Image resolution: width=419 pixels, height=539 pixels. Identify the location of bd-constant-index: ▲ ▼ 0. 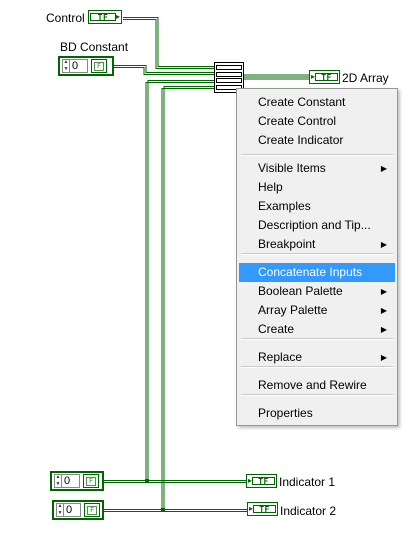
(75, 66).